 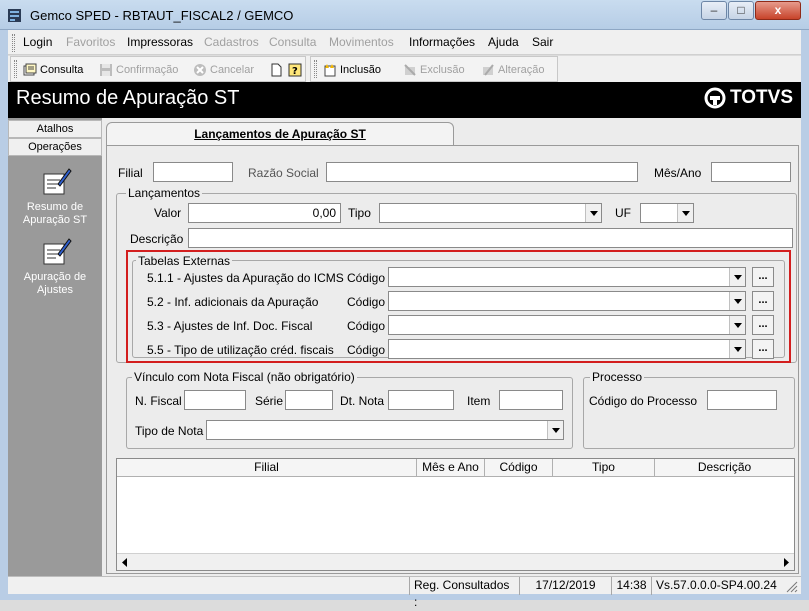 What do you see at coordinates (631, 586) in the screenshot?
I see `status-time: 14:38` at bounding box center [631, 586].